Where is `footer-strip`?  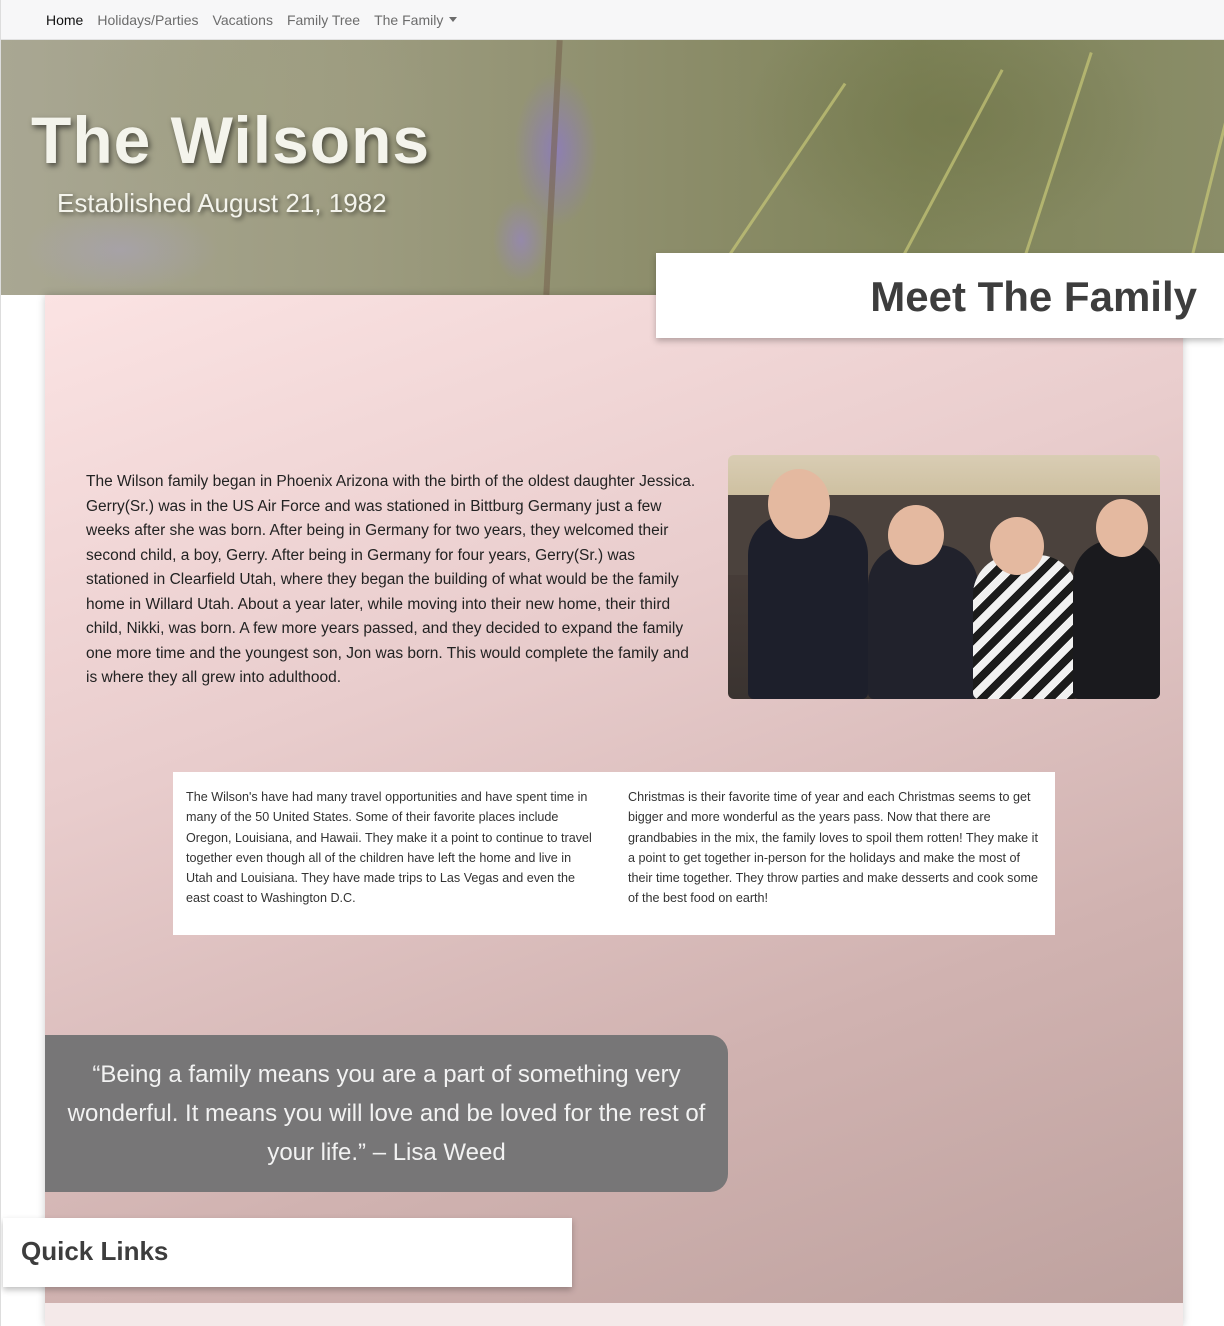
footer-strip is located at coordinates (614, 1314).